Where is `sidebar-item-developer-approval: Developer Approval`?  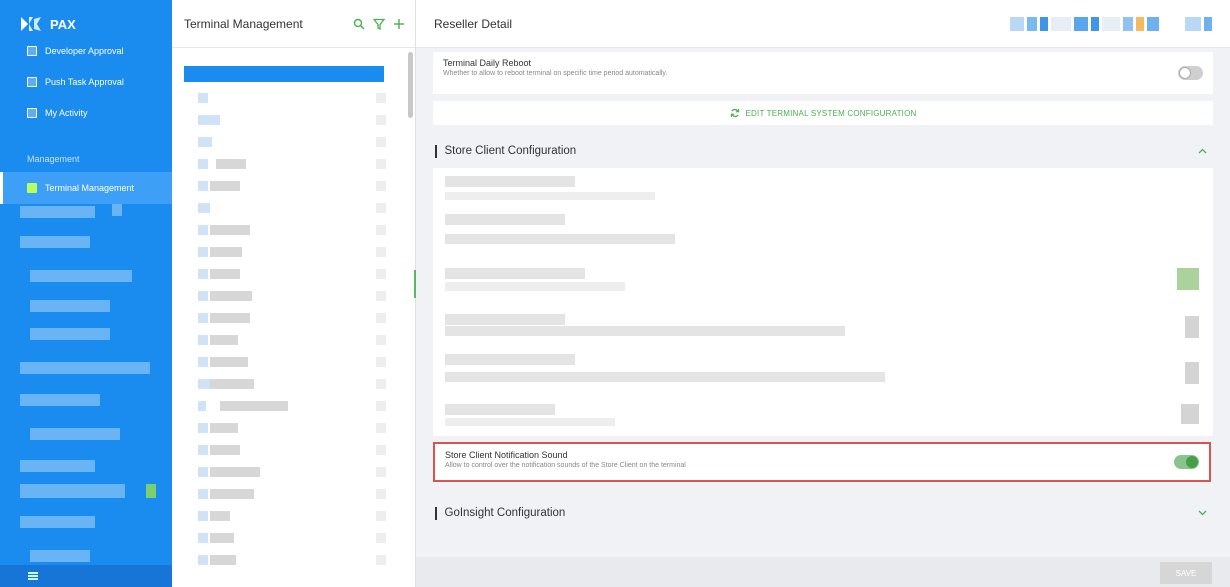 sidebar-item-developer-approval: Developer Approval is located at coordinates (86, 52).